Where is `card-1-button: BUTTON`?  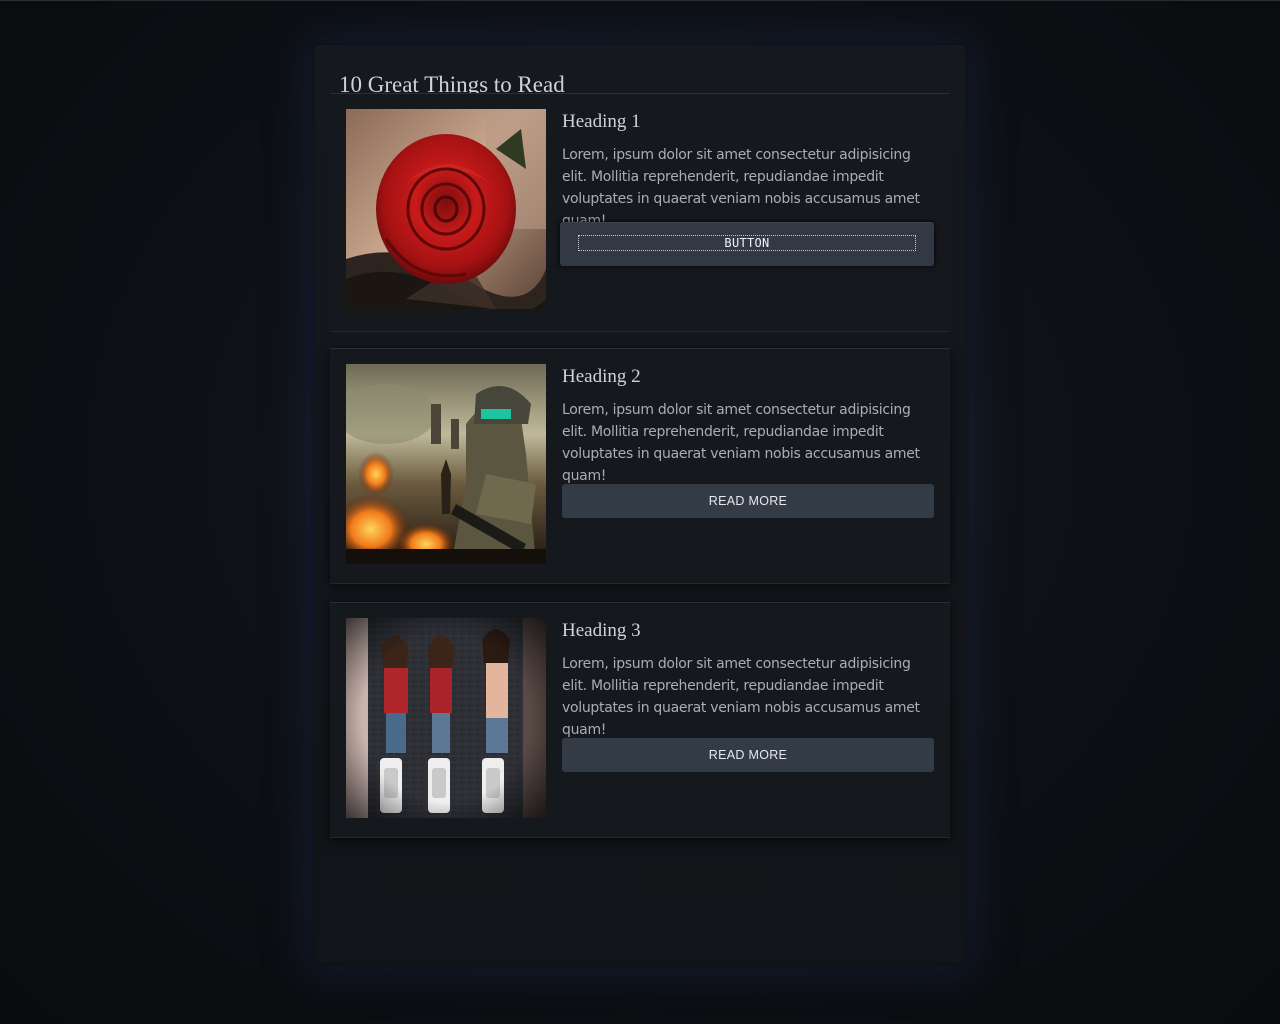
card-1-button: BUTTON is located at coordinates (747, 244).